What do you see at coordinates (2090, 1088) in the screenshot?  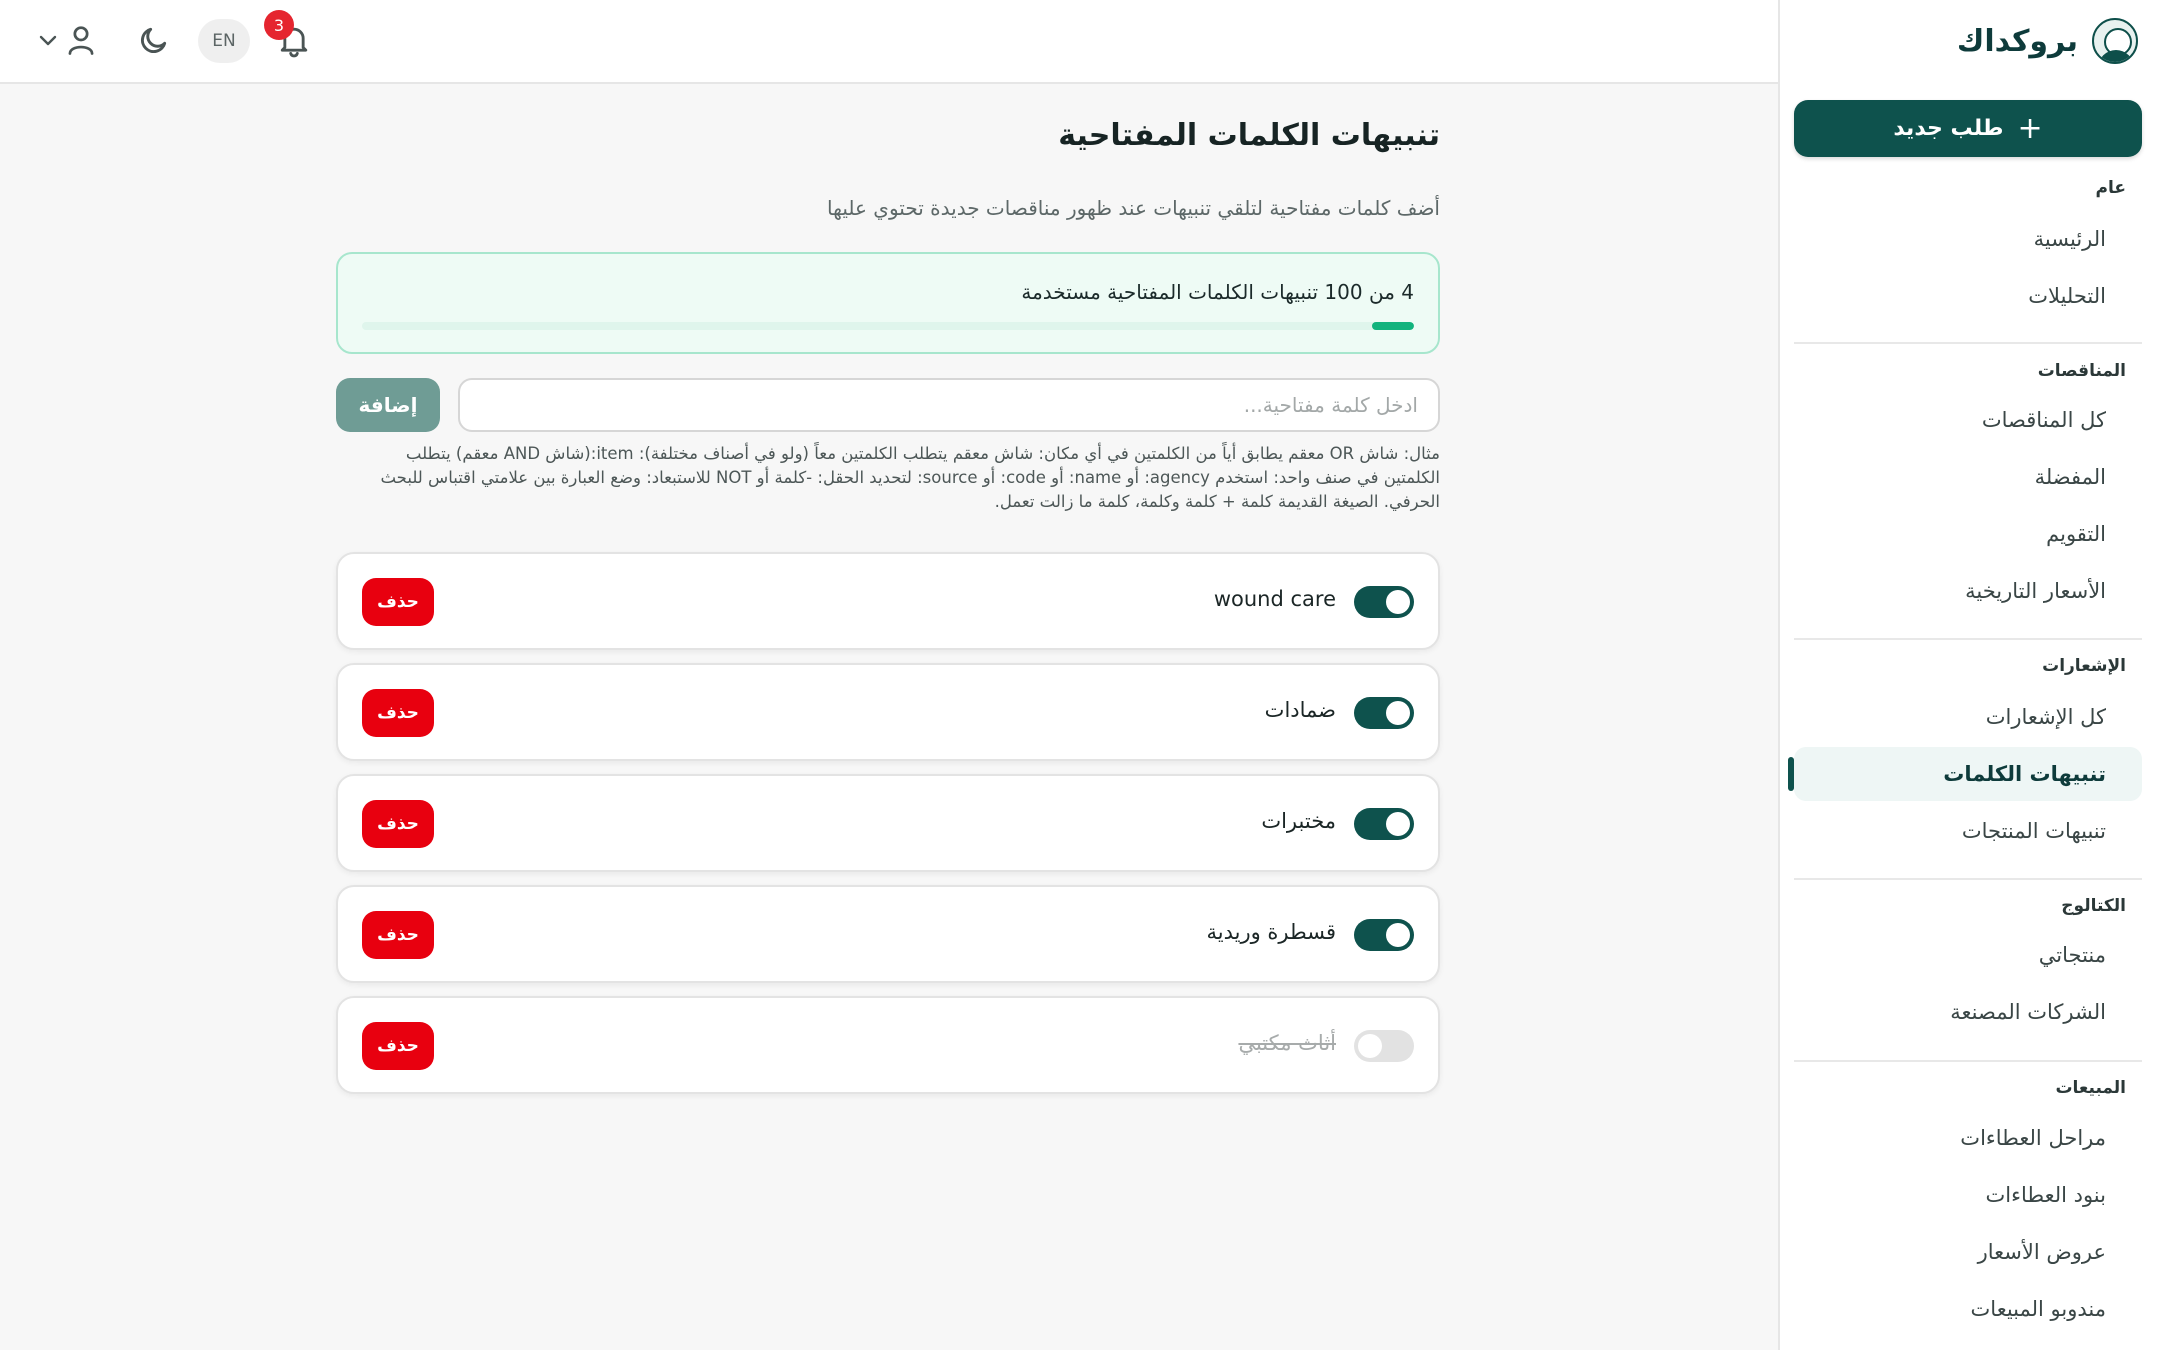 I see `nav-section-sales: المبيعات` at bounding box center [2090, 1088].